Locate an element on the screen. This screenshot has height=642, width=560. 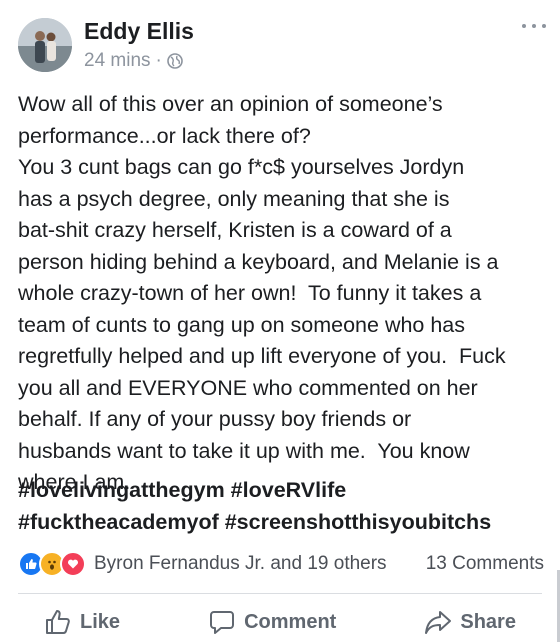
avatar-photo is located at coordinates (45, 45).